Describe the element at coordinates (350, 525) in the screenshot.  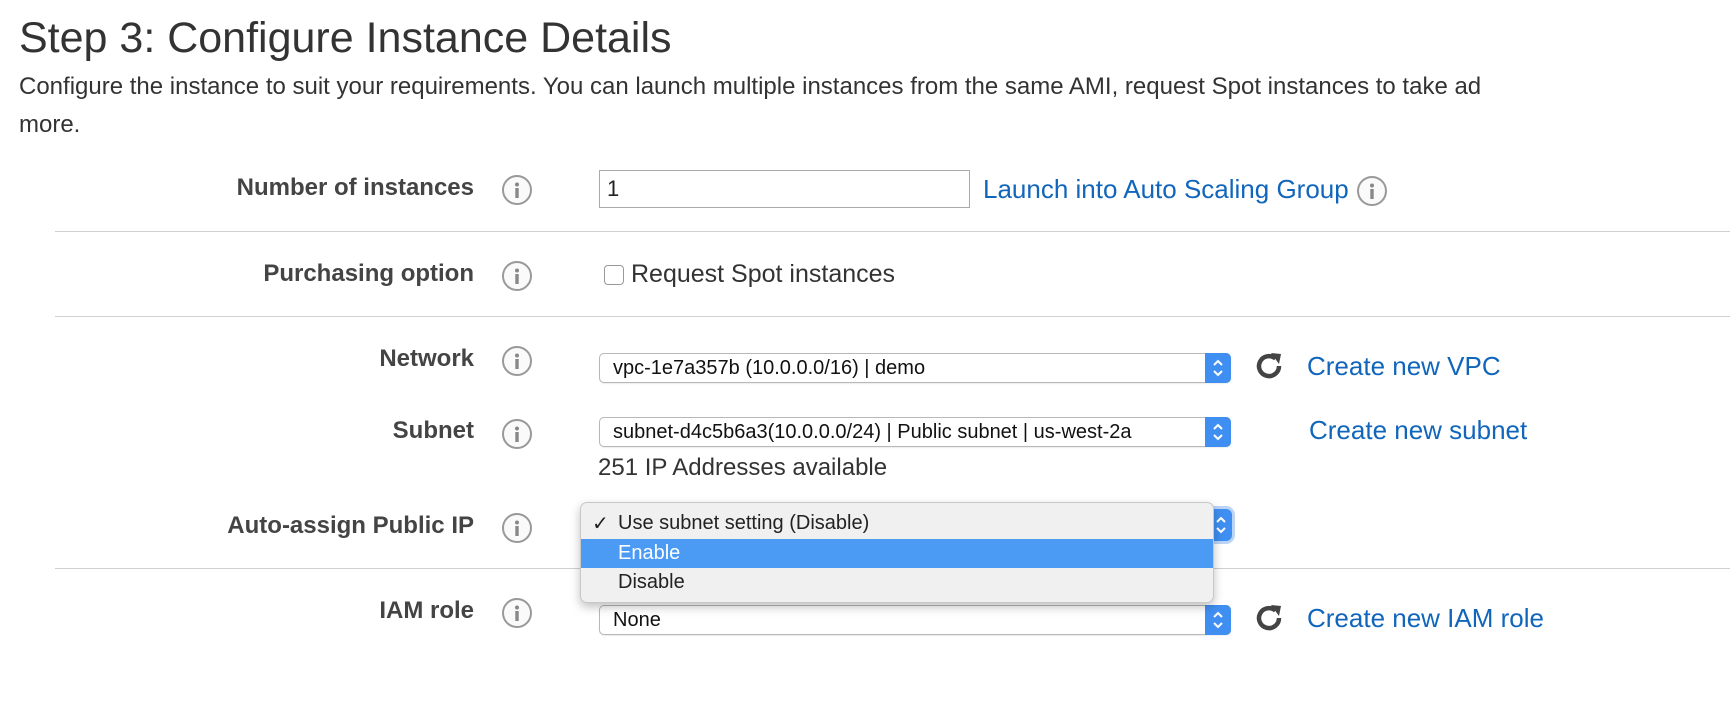
I see `auto-assign-public-ip-label: Auto-assign Public IP` at that location.